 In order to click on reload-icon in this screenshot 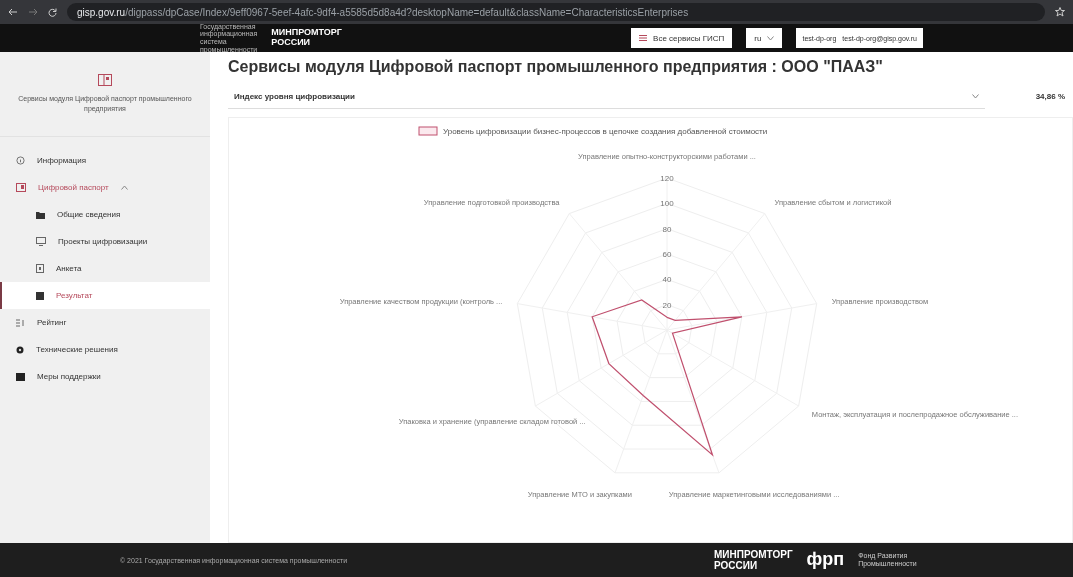, I will do `click(52, 12)`.